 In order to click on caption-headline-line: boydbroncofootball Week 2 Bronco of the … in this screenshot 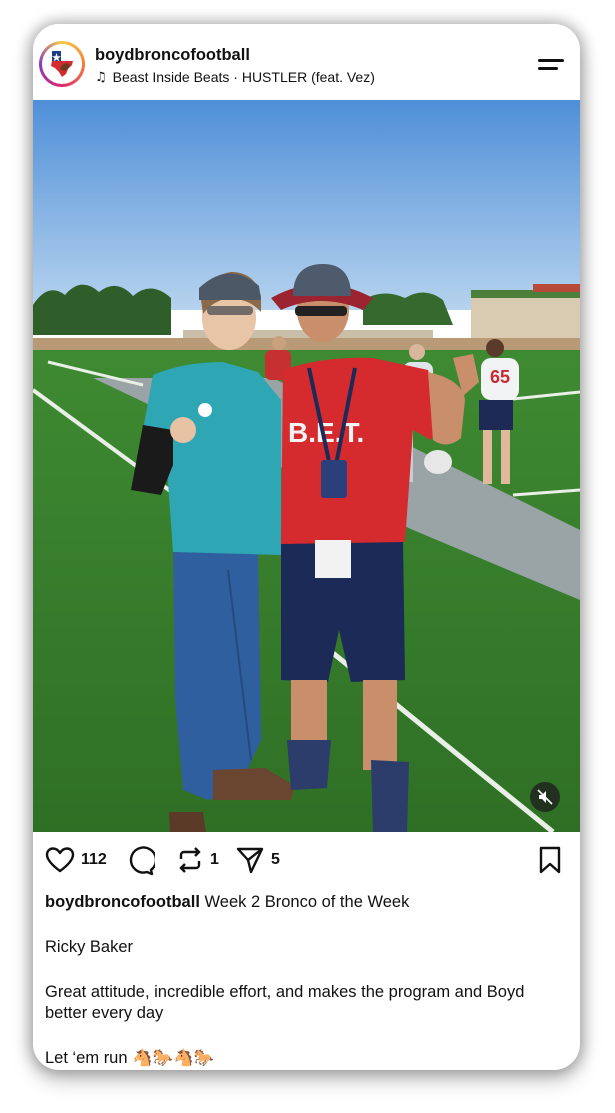, I will do `click(305, 902)`.